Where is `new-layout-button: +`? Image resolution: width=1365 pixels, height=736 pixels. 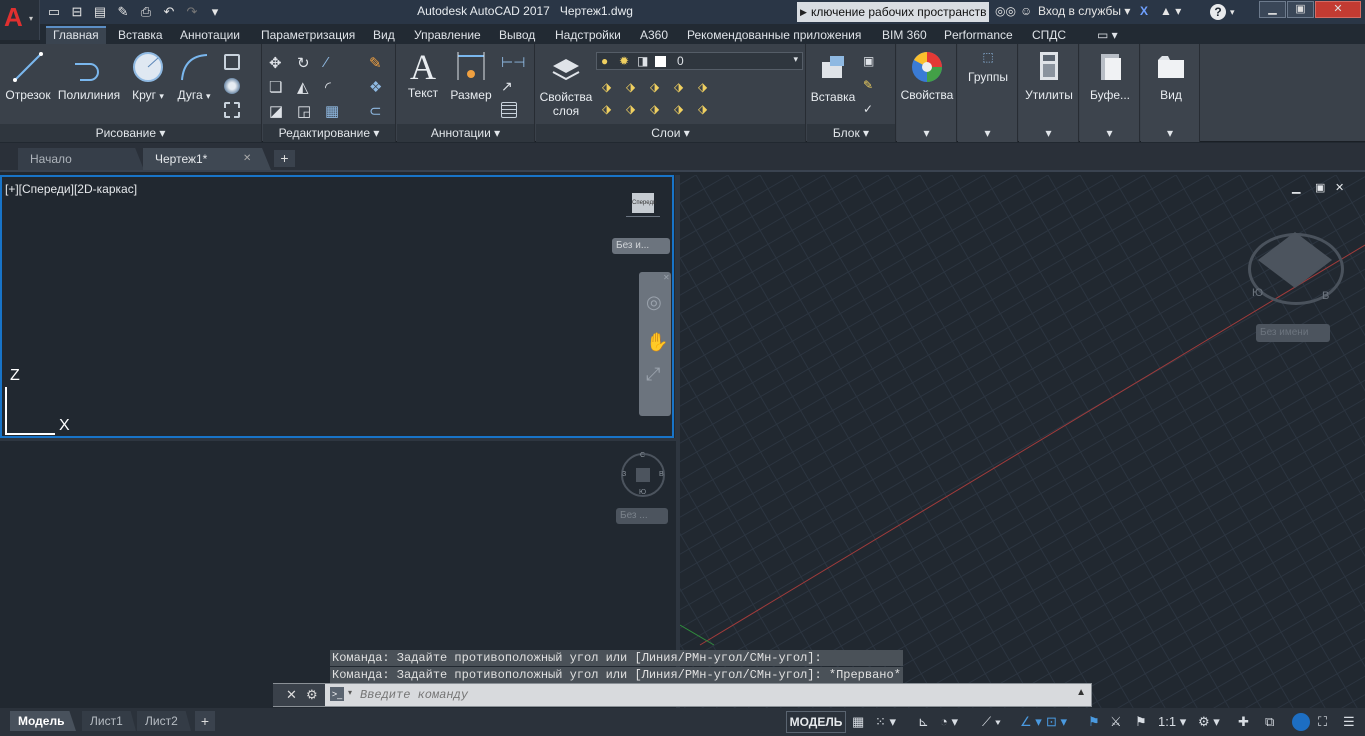
new-layout-button: + is located at coordinates (205, 721).